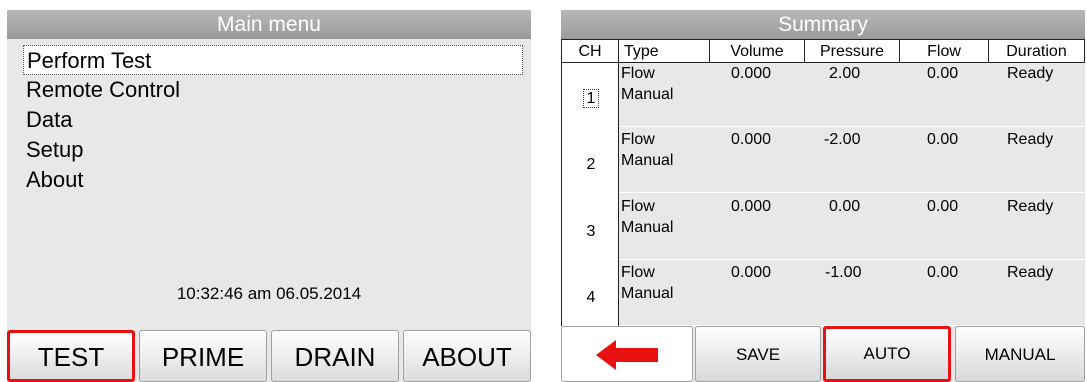  What do you see at coordinates (269, 180) in the screenshot?
I see `menu-item-about: About` at bounding box center [269, 180].